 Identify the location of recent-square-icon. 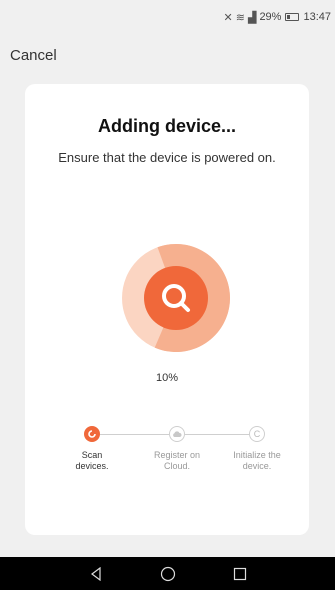
(240, 574).